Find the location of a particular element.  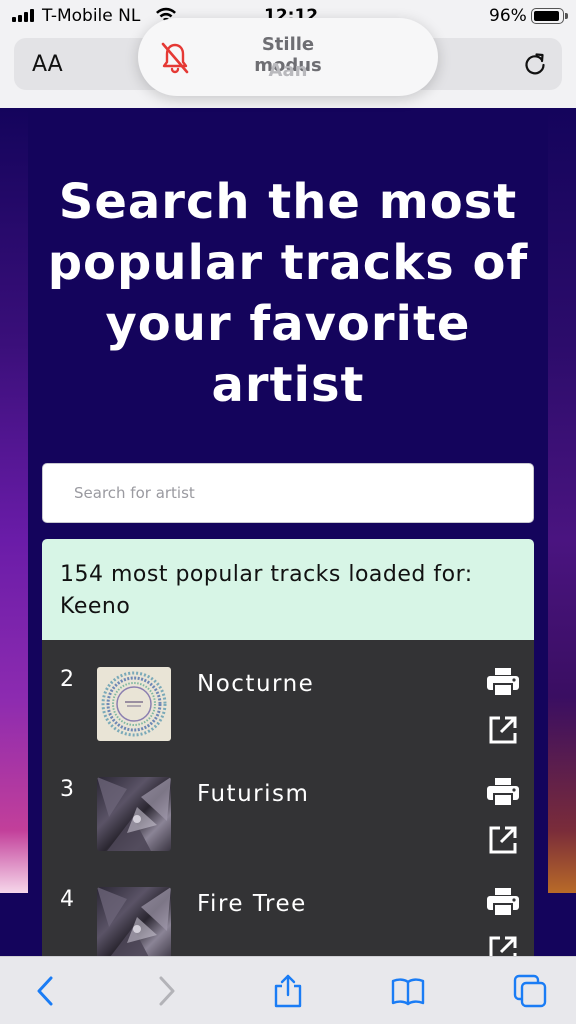

battery-icon is located at coordinates (547, 16).